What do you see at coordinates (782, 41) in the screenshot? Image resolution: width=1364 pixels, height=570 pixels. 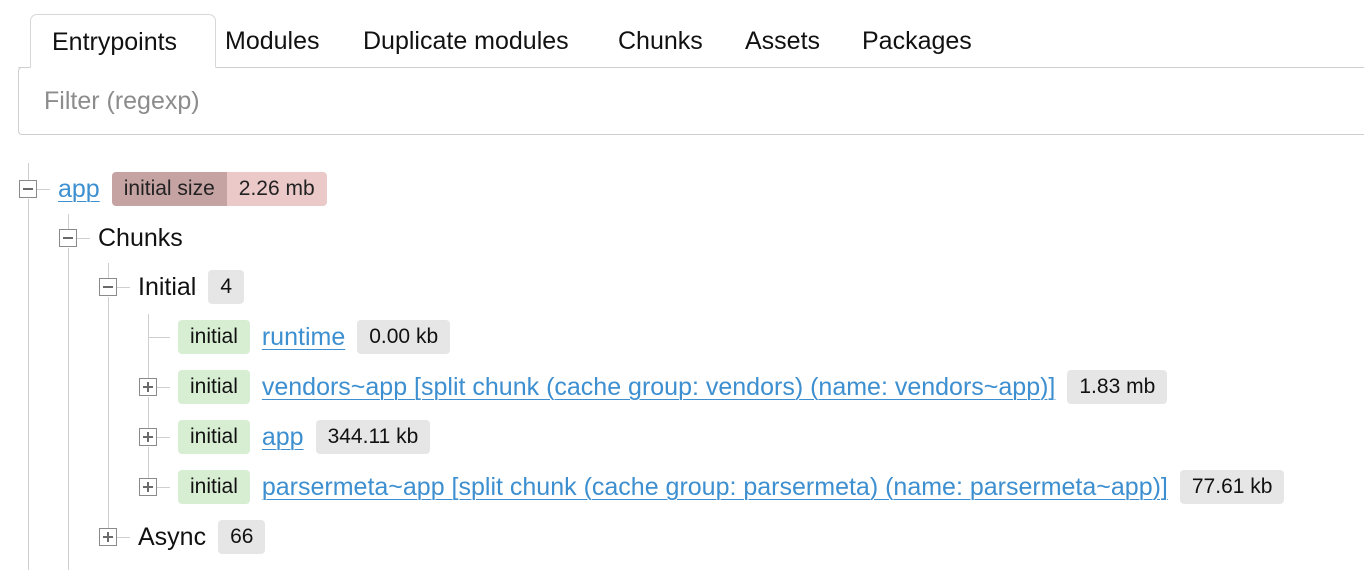 I see `tab-assets: Assets` at bounding box center [782, 41].